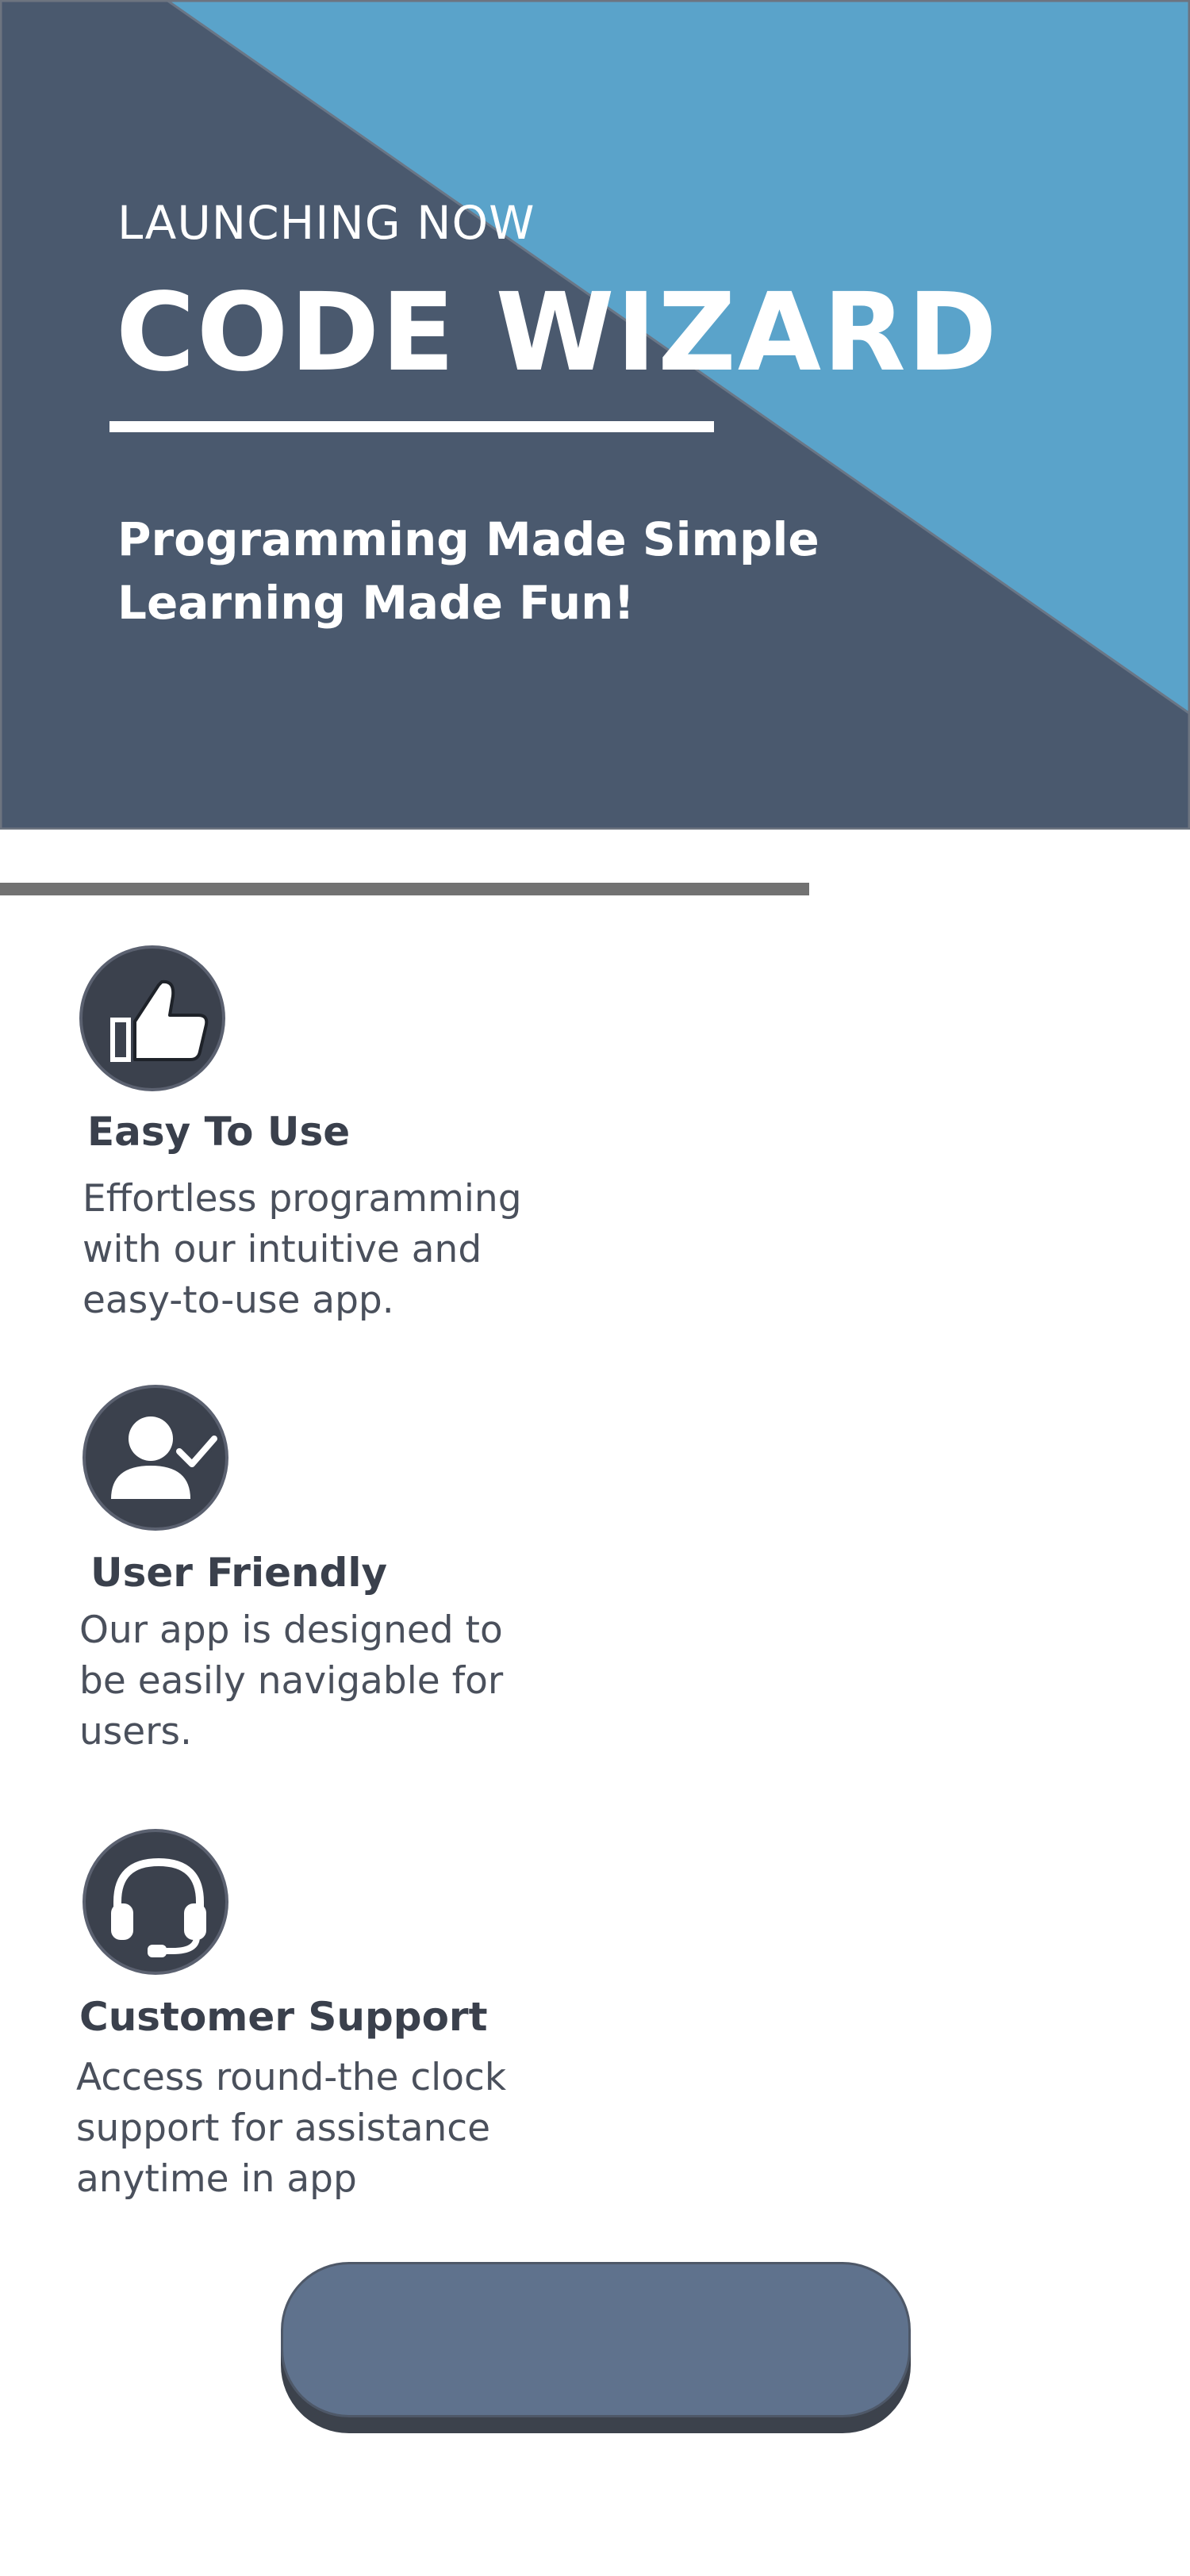 The image size is (1190, 2576). I want to click on feature-title-friendly: User Friendly, so click(239, 1573).